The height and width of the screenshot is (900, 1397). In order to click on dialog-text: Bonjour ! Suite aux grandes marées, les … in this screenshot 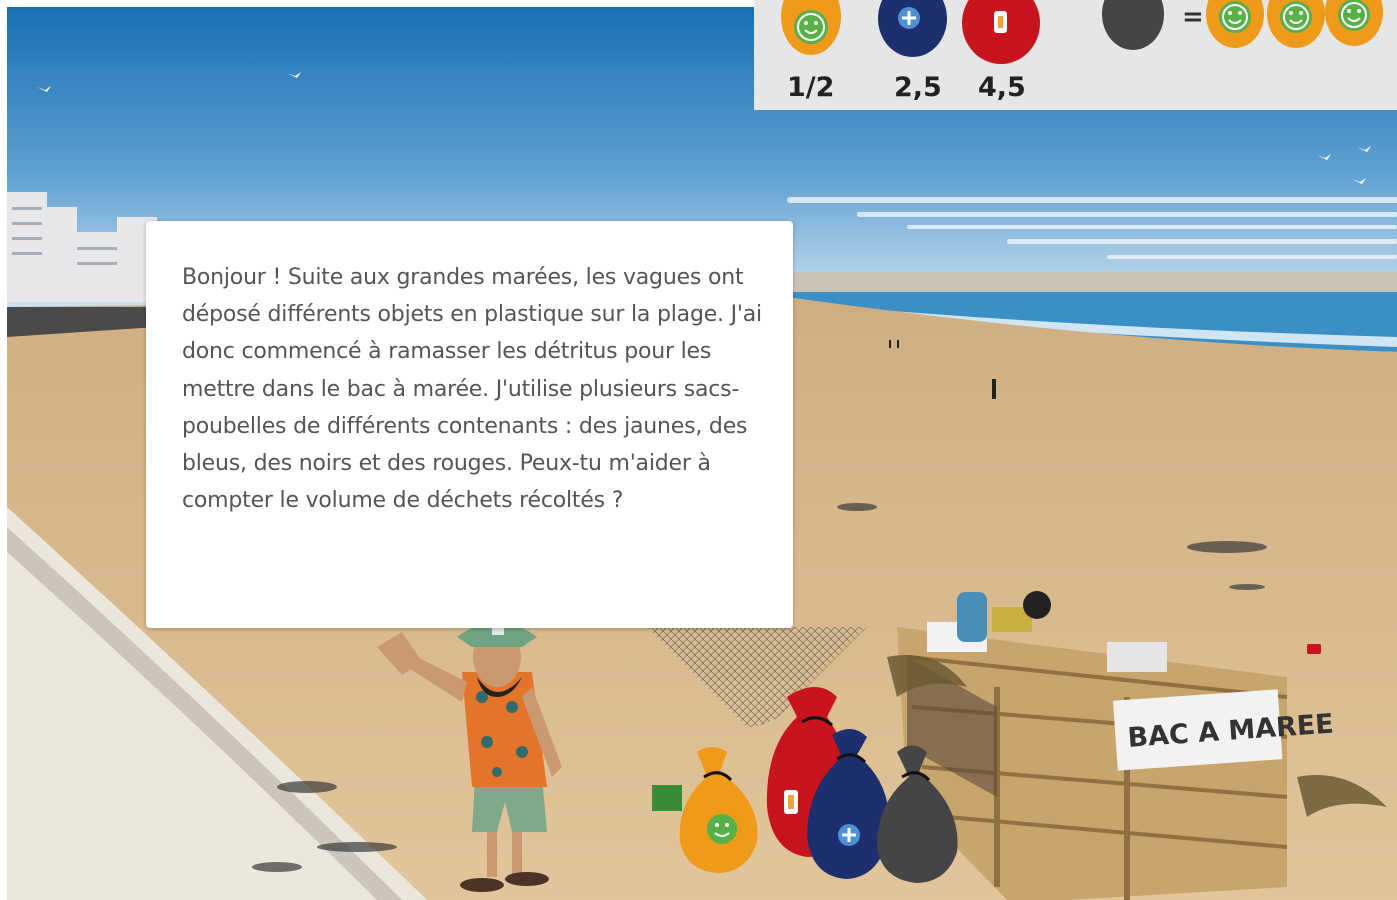, I will do `click(472, 389)`.